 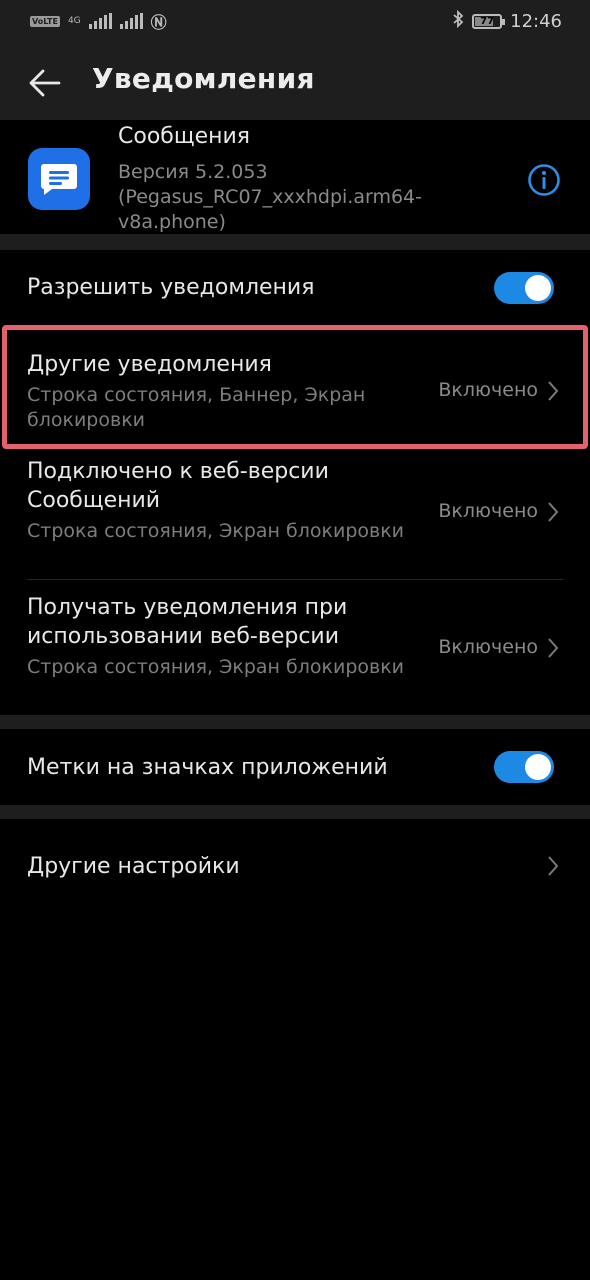 I want to click on messages-icon, so click(x=59, y=179).